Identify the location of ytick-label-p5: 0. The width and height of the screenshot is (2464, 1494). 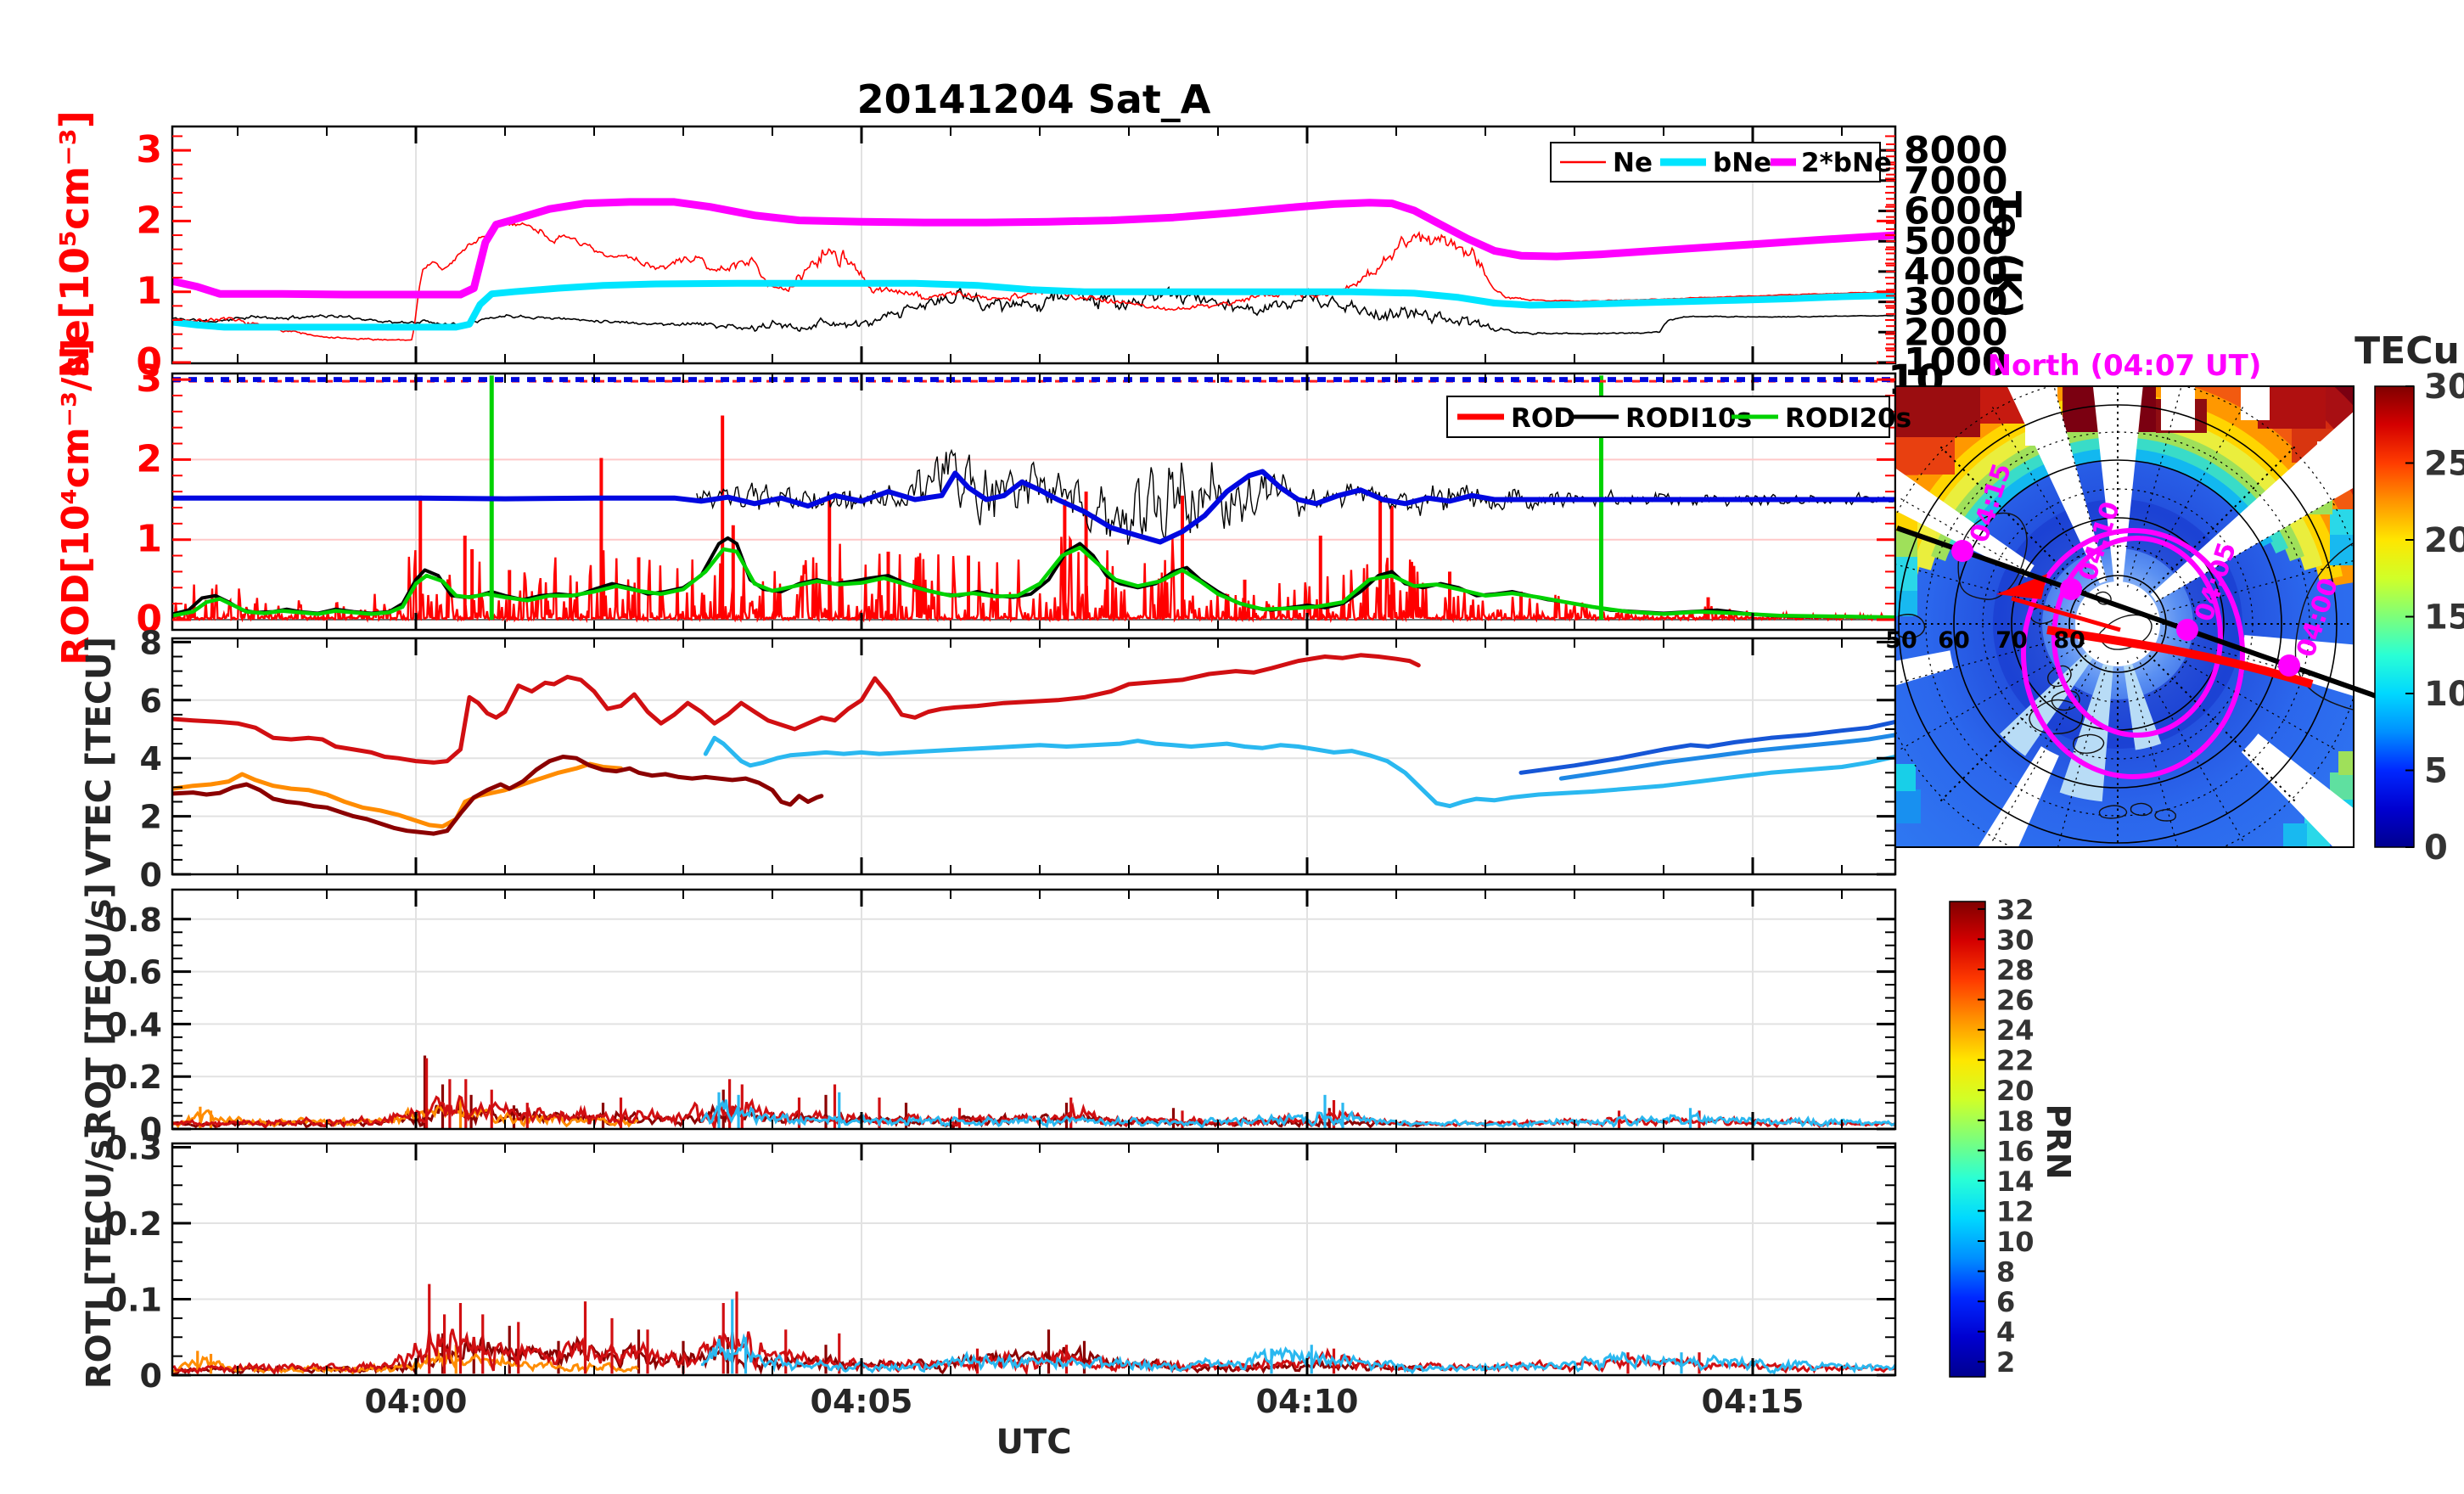
(151, 1376).